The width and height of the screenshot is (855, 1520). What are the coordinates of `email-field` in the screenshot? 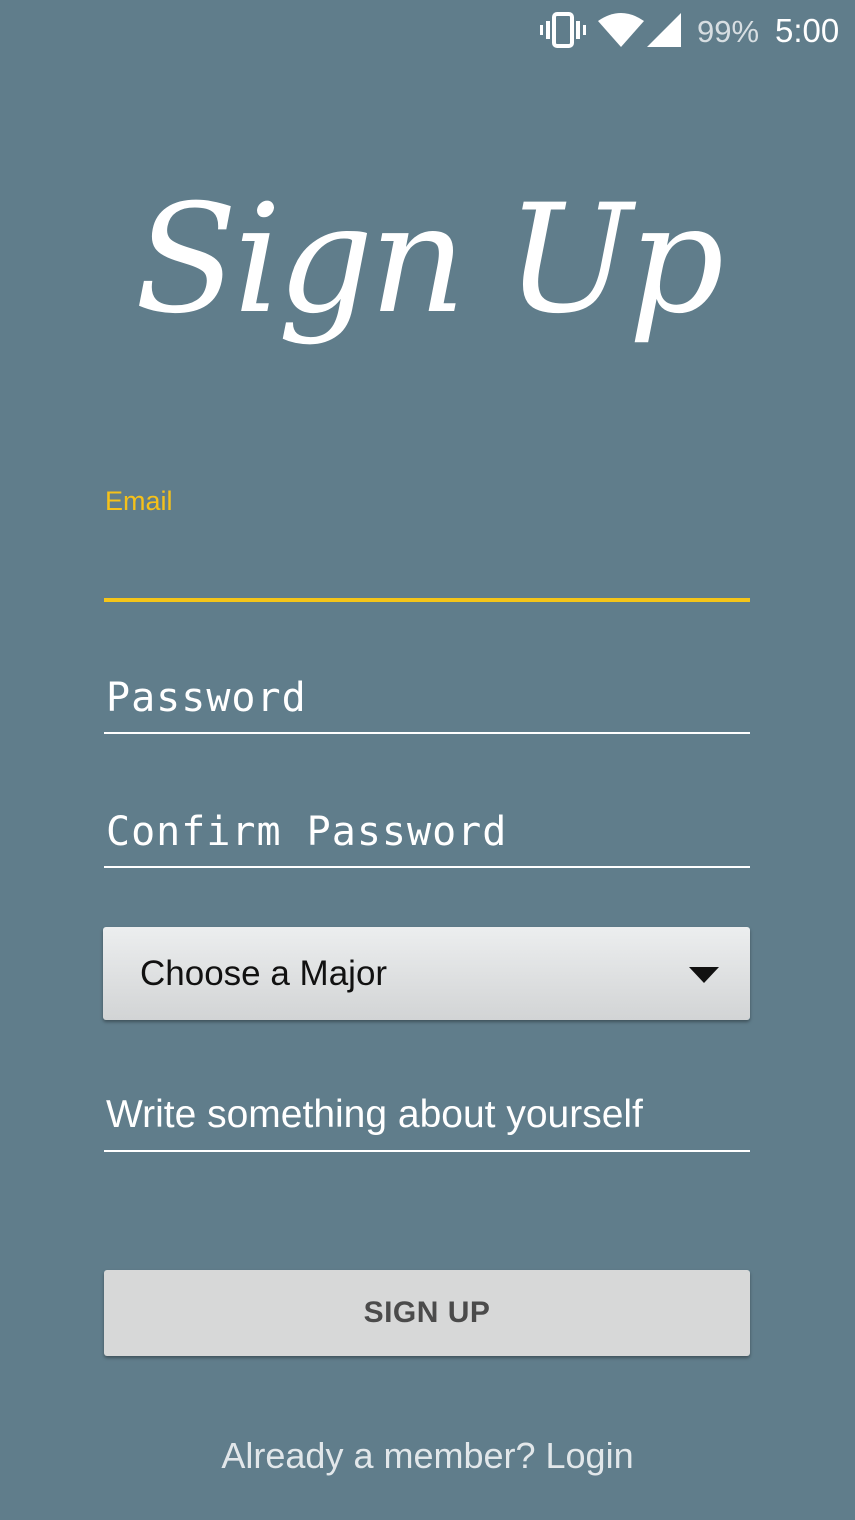 It's located at (427, 561).